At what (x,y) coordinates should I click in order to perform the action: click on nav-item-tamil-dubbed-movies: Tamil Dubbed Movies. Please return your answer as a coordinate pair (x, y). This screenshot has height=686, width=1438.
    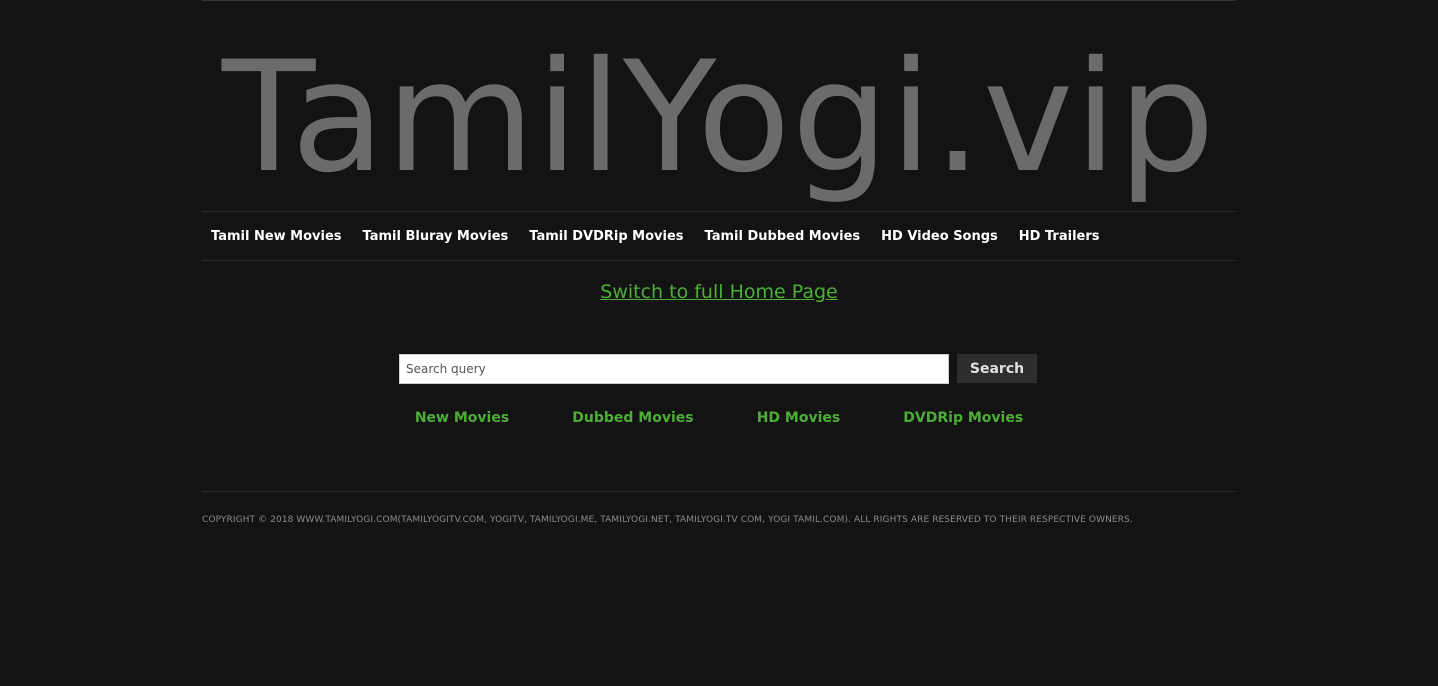
    Looking at the image, I should click on (783, 236).